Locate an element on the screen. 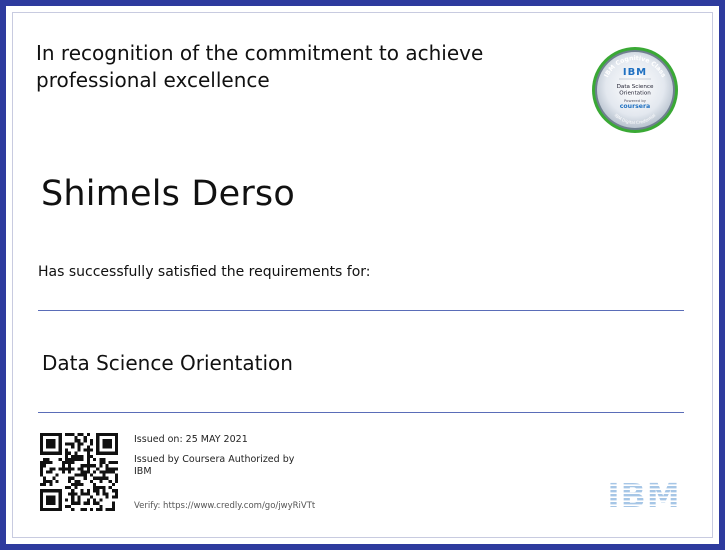 The image size is (725, 550). recipient-name: Shimels Derso is located at coordinates (168, 194).